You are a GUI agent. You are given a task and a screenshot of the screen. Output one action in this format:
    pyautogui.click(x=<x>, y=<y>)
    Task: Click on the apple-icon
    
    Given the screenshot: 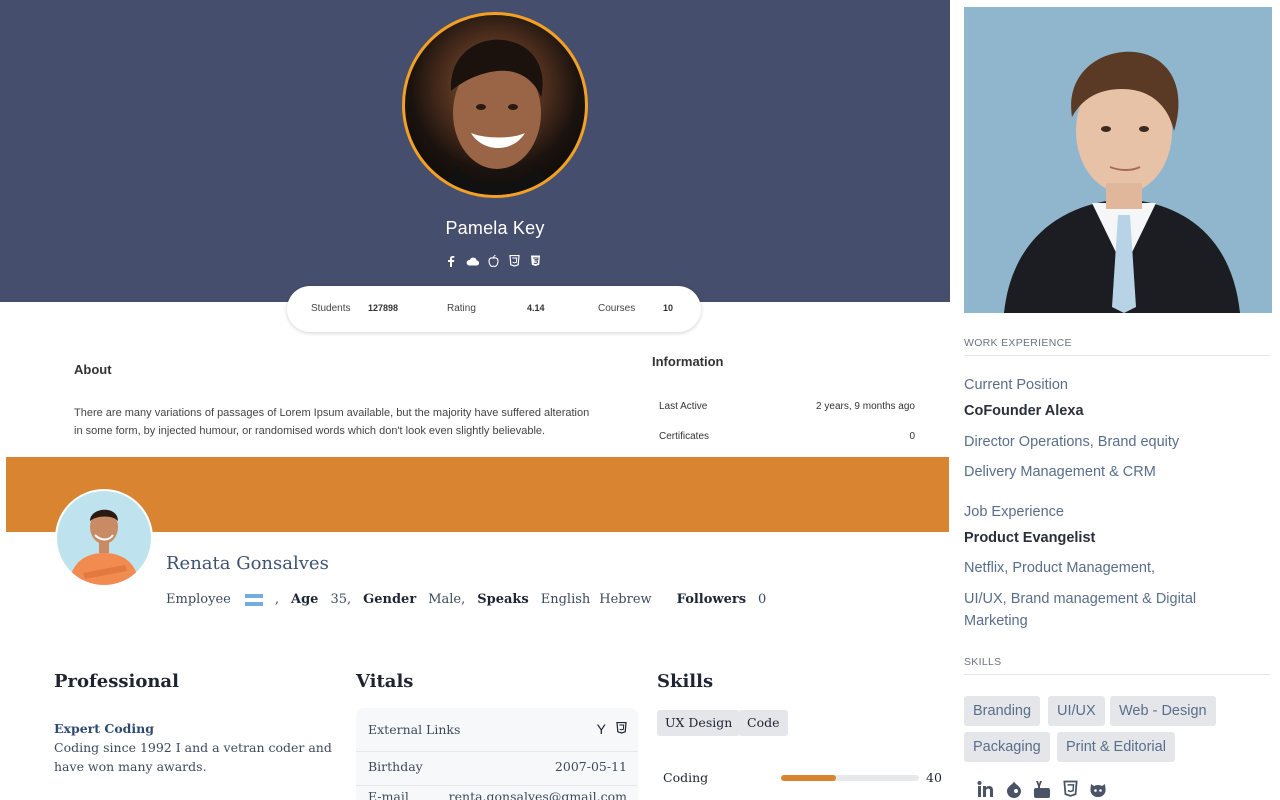 What is the action you would take?
    pyautogui.click(x=493, y=261)
    